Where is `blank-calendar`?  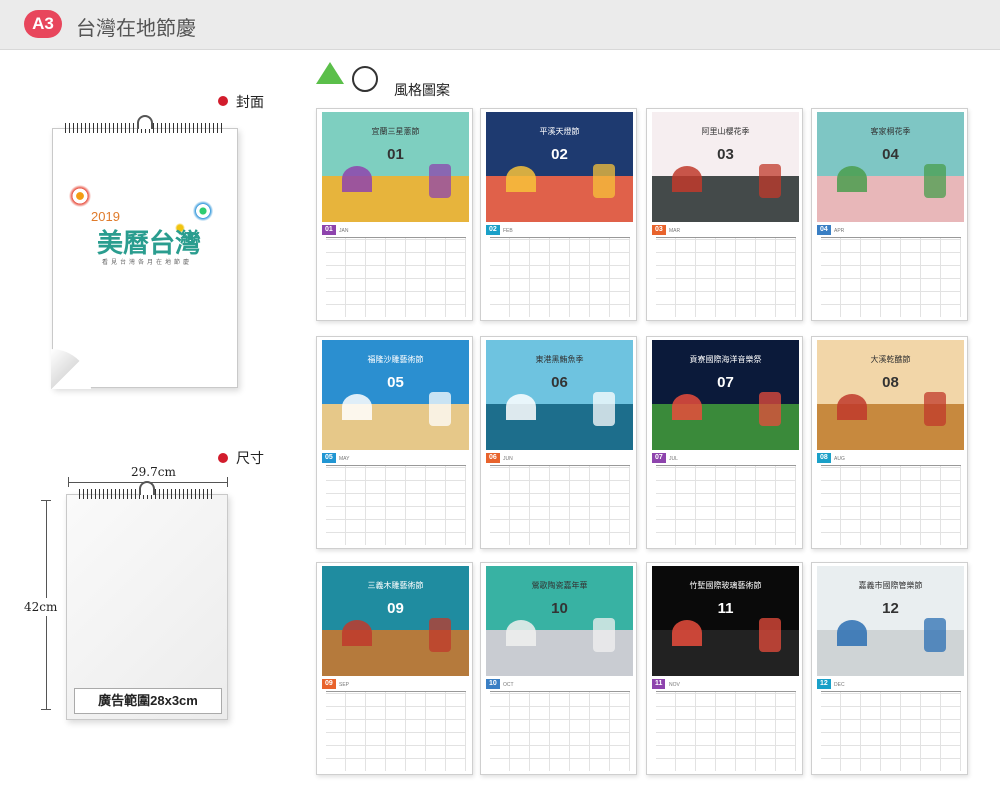
blank-calendar is located at coordinates (147, 600).